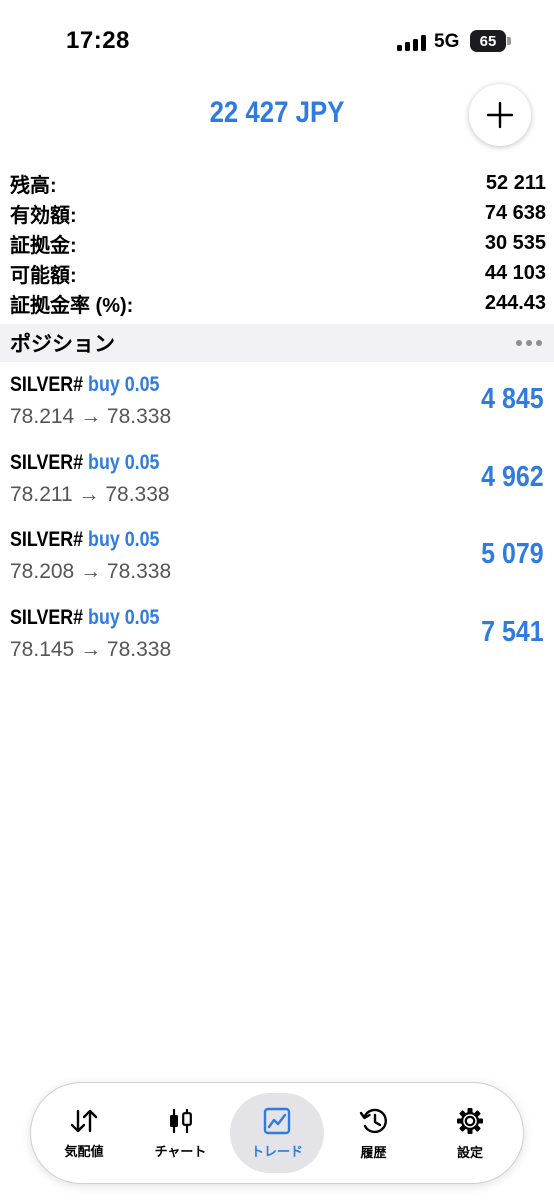 This screenshot has width=554, height=1200. Describe the element at coordinates (515, 242) in the screenshot. I see `summary-value: 30 535` at that location.